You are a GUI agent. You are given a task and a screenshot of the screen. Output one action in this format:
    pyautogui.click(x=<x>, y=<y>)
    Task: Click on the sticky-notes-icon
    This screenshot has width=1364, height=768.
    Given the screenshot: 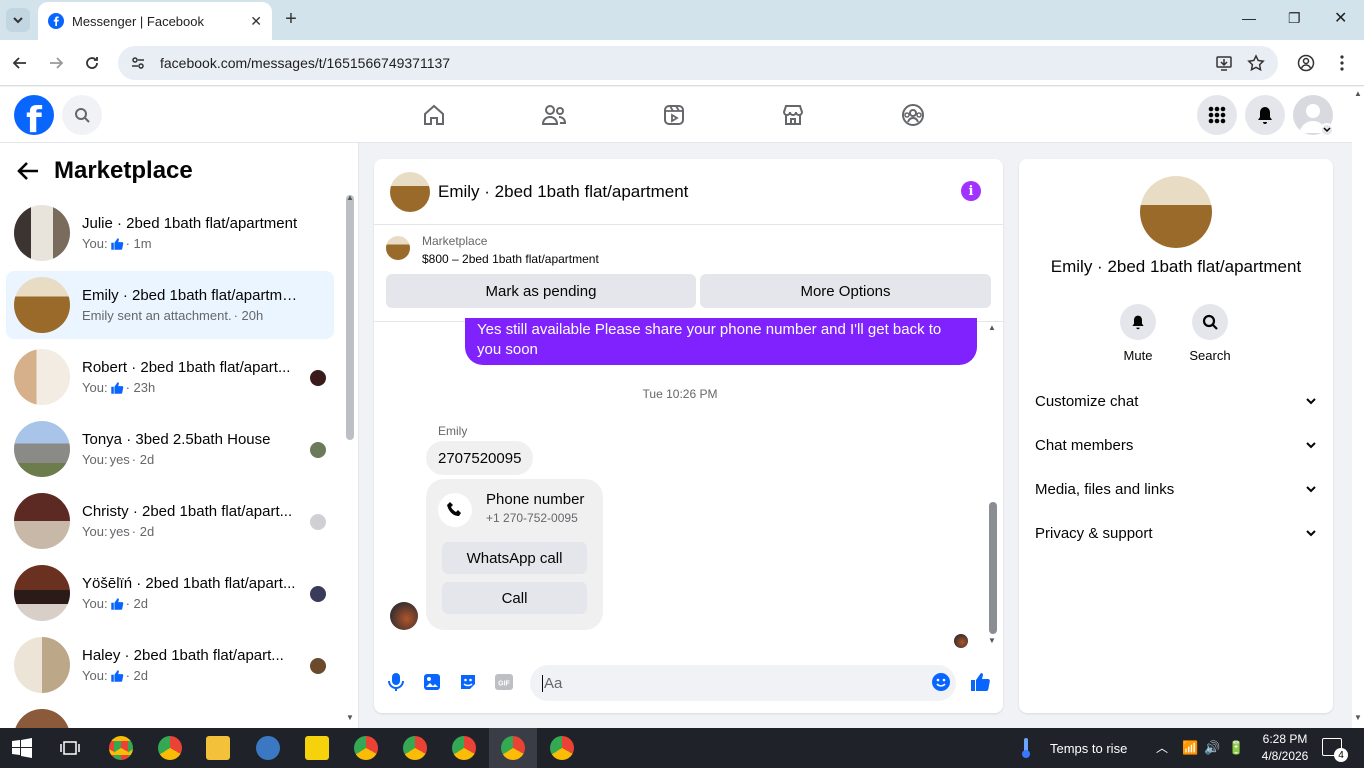 What is the action you would take?
    pyautogui.click(x=317, y=748)
    